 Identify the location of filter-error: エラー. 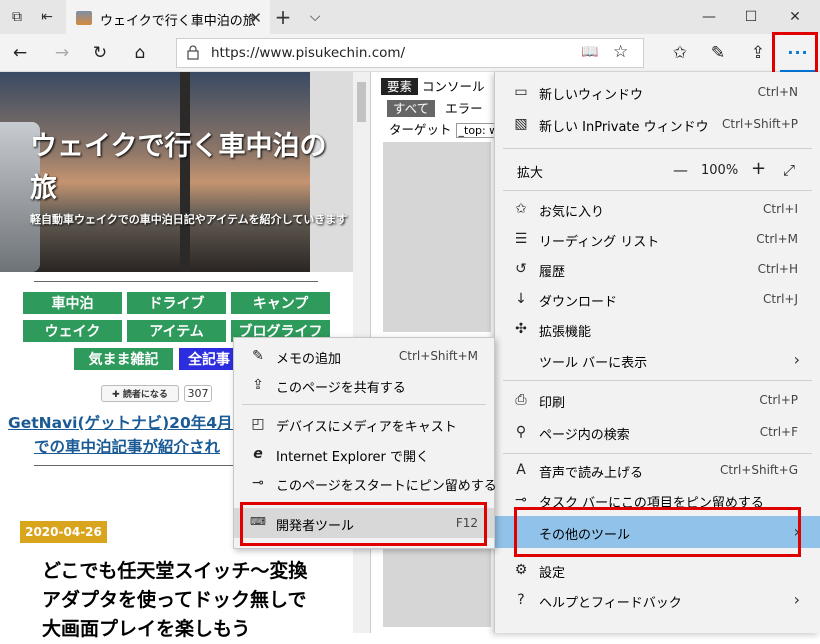
(464, 108).